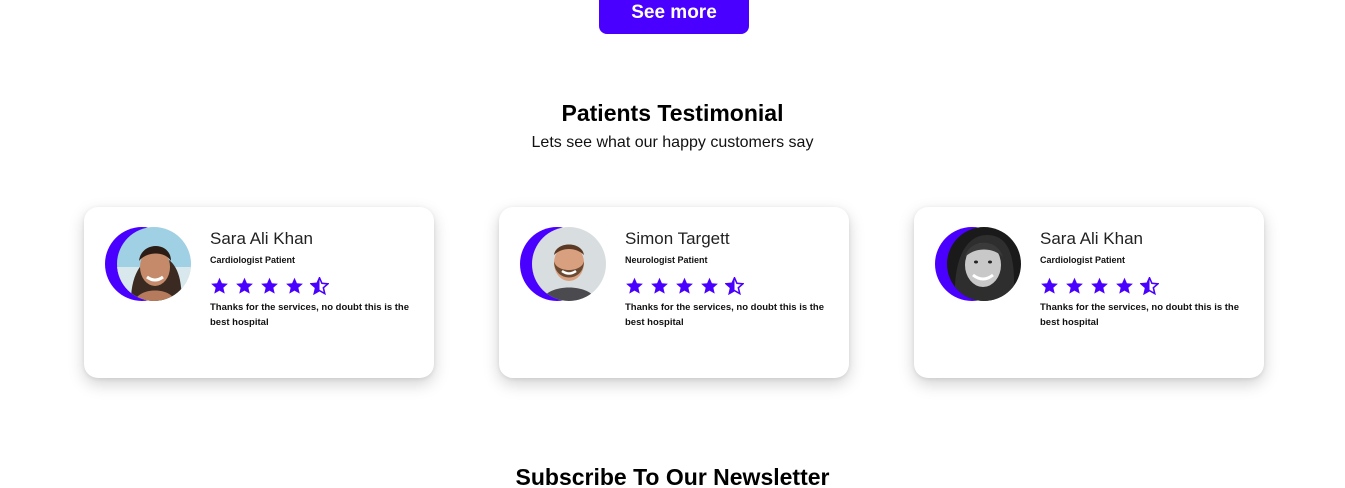  Describe the element at coordinates (674, 17) in the screenshot. I see `see-more-button: See more` at that location.